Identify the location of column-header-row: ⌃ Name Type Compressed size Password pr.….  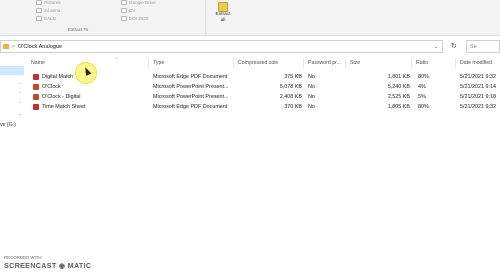
(263, 62).